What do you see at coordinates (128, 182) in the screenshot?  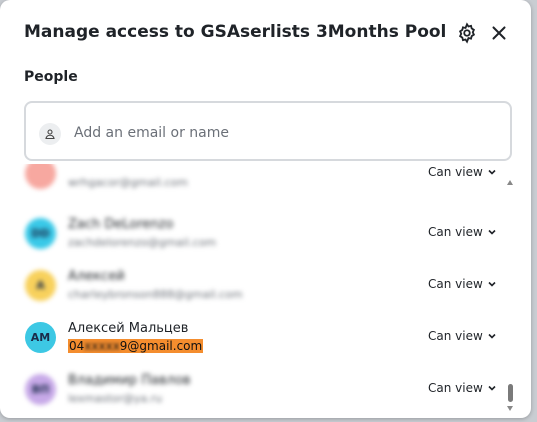 I see `member-email: wrhgacor@gmail.com` at bounding box center [128, 182].